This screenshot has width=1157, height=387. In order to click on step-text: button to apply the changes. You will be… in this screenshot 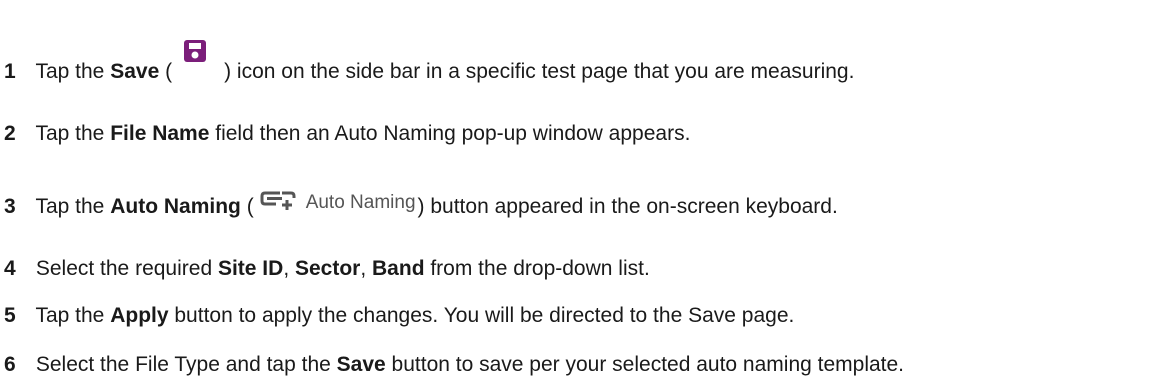, I will do `click(481, 315)`.